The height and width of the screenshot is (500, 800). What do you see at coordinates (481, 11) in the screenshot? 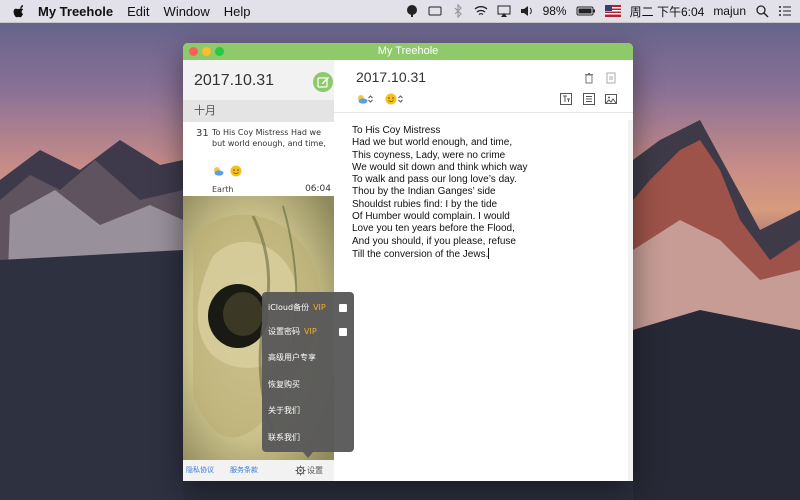
I see `wifi-icon` at bounding box center [481, 11].